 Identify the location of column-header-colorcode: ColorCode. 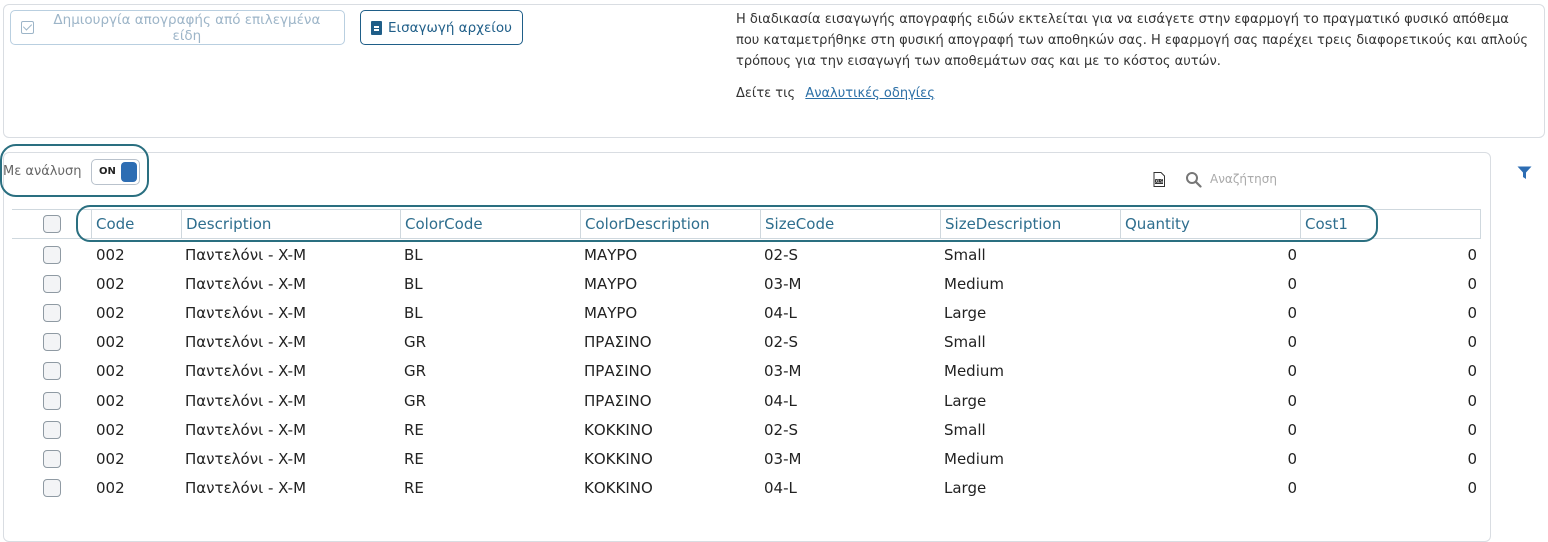
(490, 224).